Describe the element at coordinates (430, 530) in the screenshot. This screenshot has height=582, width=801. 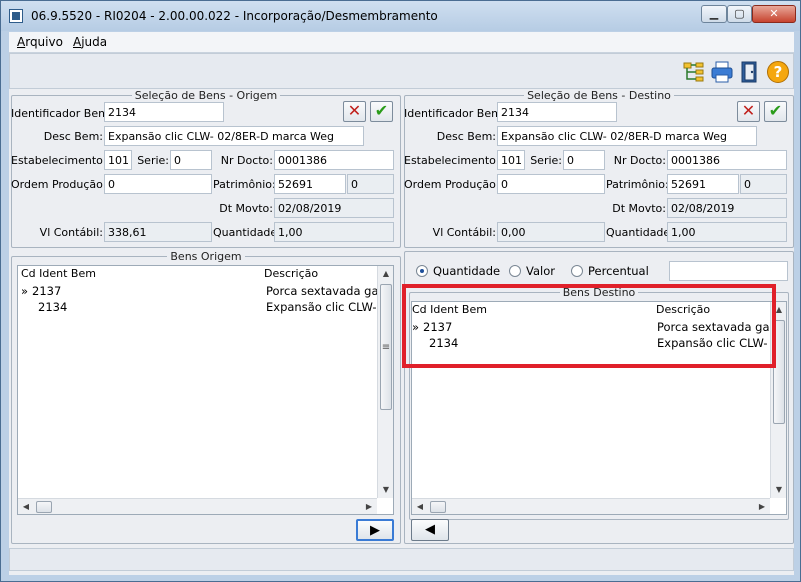
I see `move-to-origem-button: ◀` at that location.